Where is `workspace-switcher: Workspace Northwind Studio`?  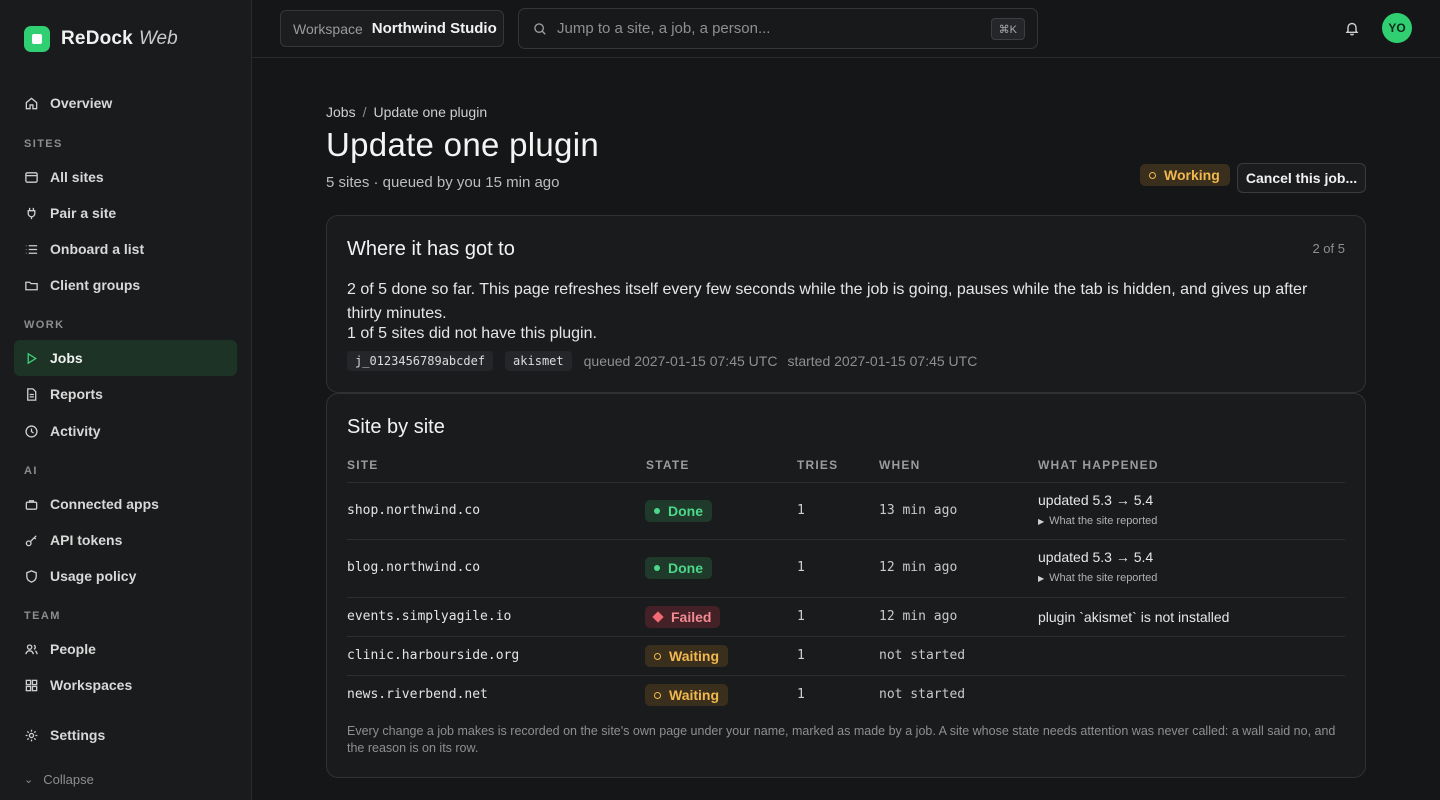 workspace-switcher: Workspace Northwind Studio is located at coordinates (392, 28).